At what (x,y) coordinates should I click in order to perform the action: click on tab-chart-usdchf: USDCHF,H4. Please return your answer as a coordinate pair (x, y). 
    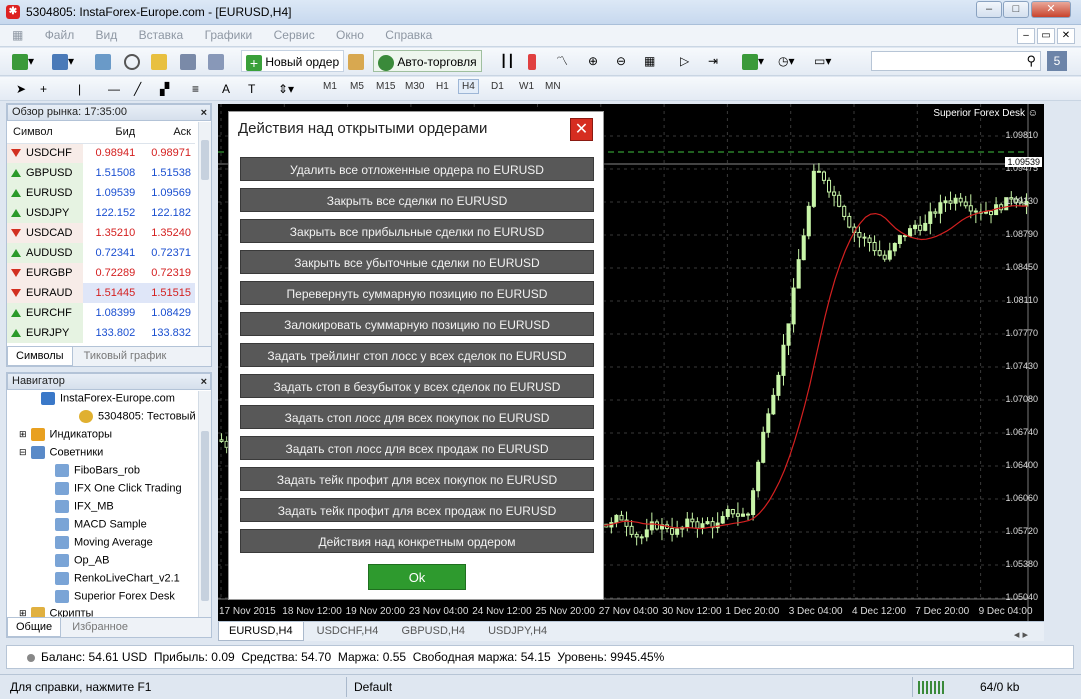
    Looking at the image, I should click on (348, 631).